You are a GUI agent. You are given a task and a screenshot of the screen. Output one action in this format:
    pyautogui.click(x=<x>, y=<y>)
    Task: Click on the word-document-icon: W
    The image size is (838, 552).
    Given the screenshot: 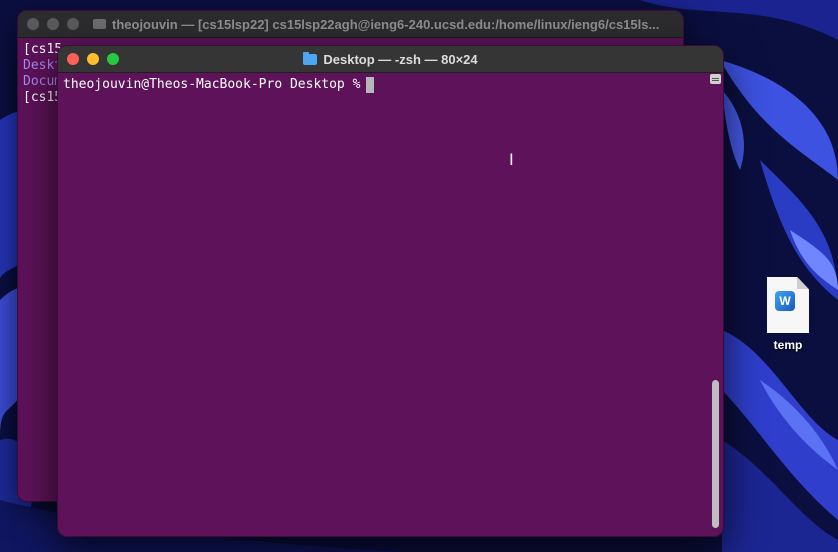 What is the action you would take?
    pyautogui.click(x=788, y=305)
    